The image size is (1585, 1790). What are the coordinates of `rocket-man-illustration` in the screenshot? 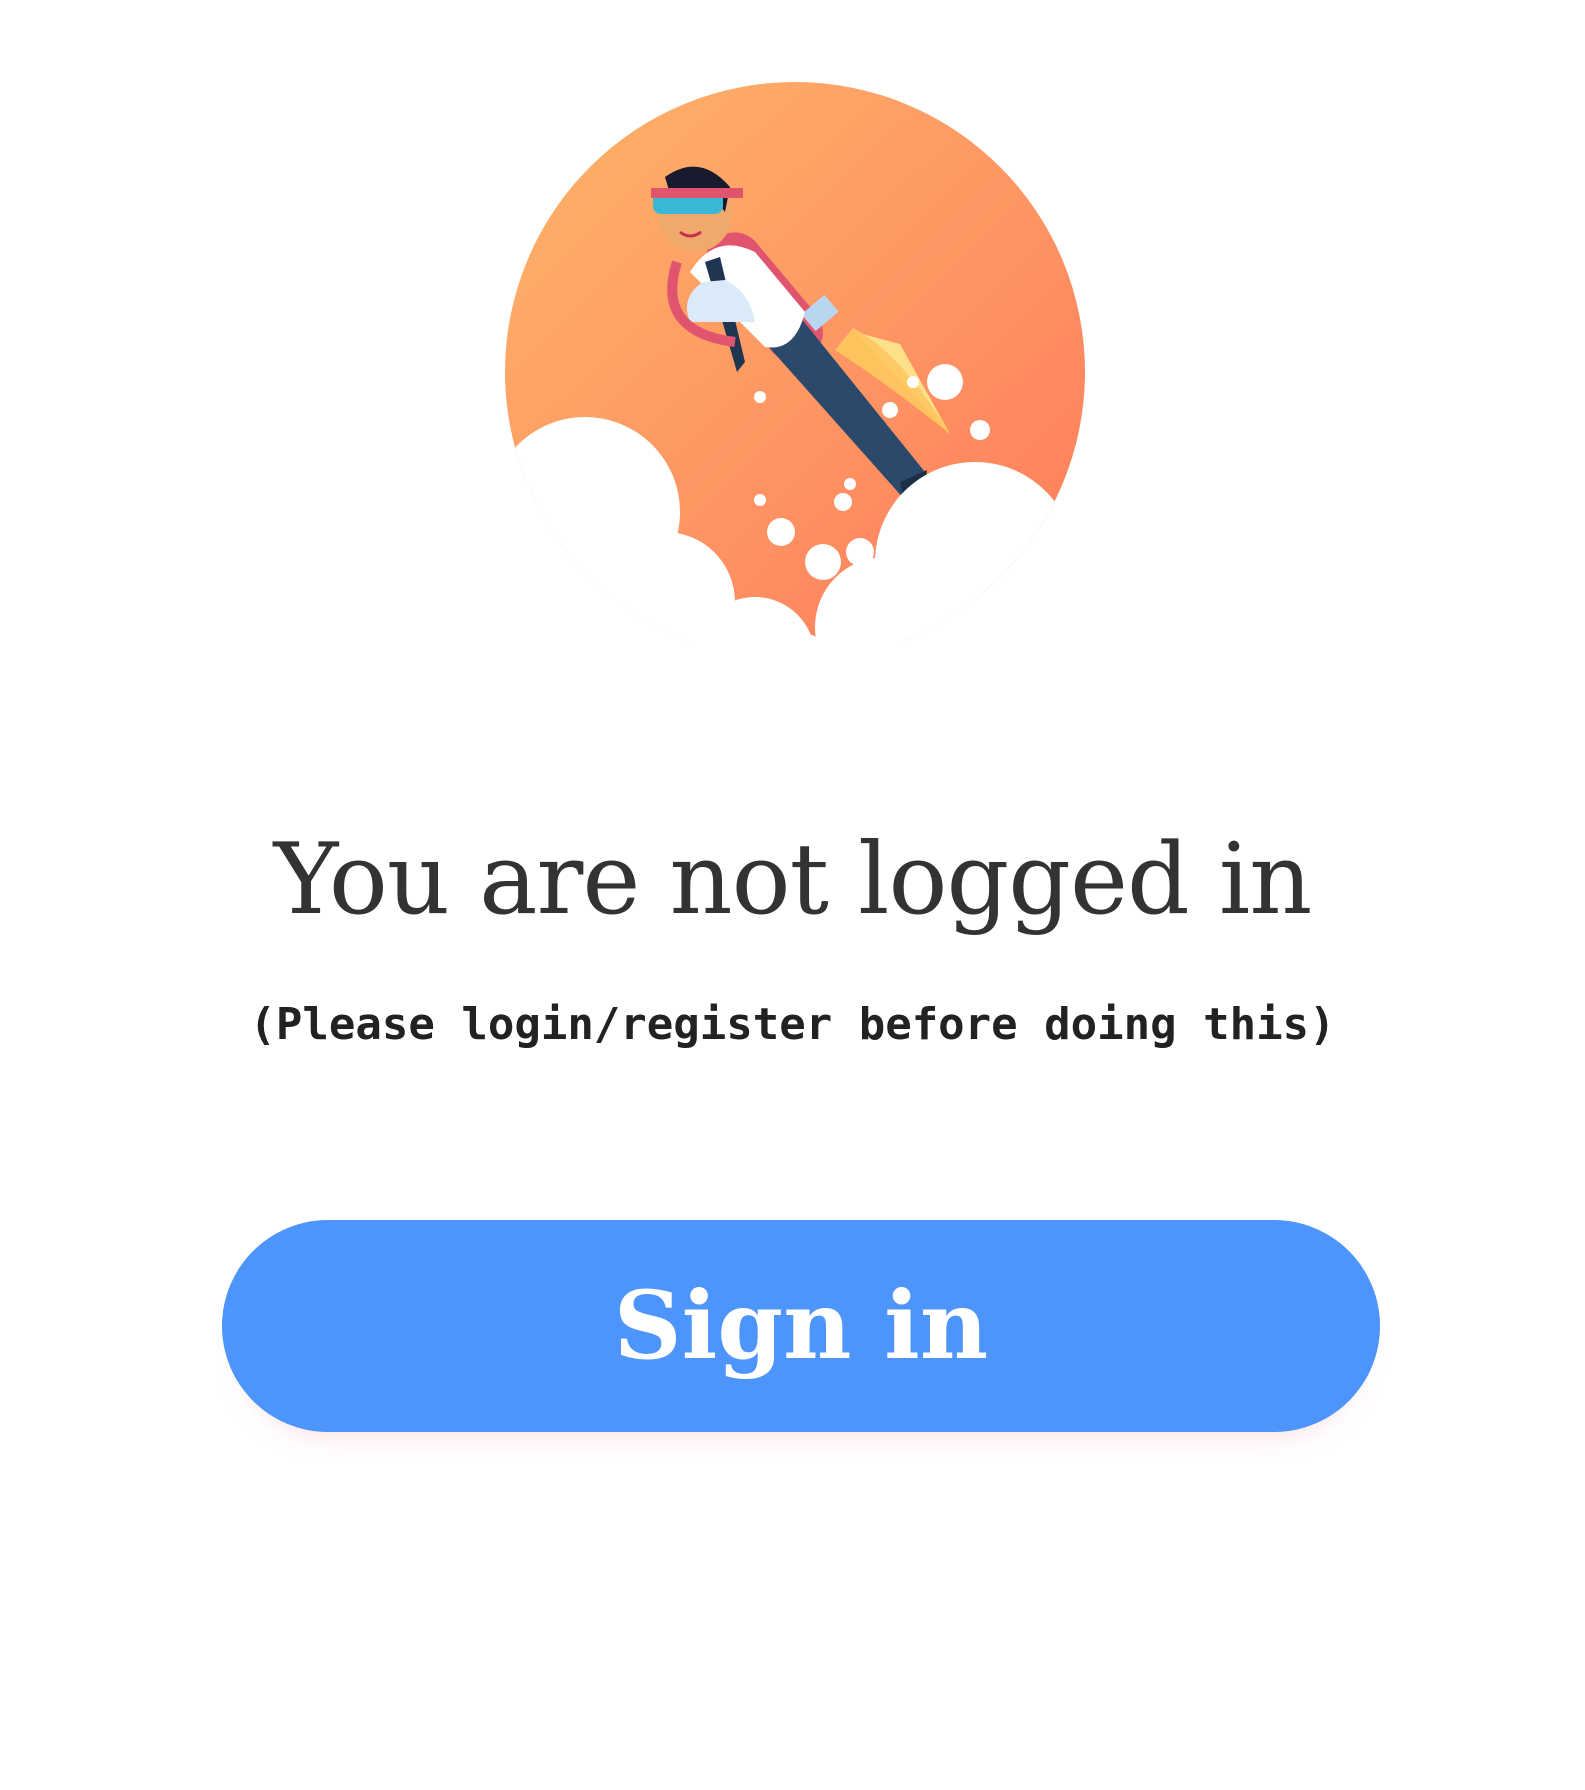 It's located at (795, 362).